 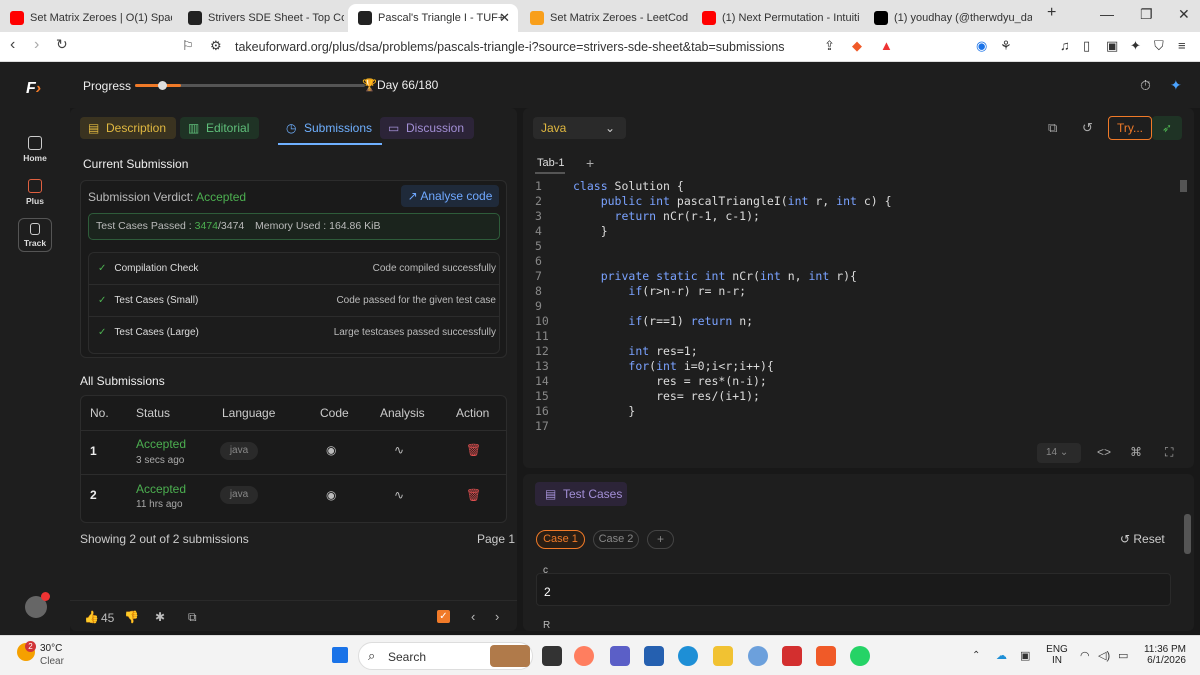 I want to click on completed-checkbox: ✓, so click(x=443, y=616).